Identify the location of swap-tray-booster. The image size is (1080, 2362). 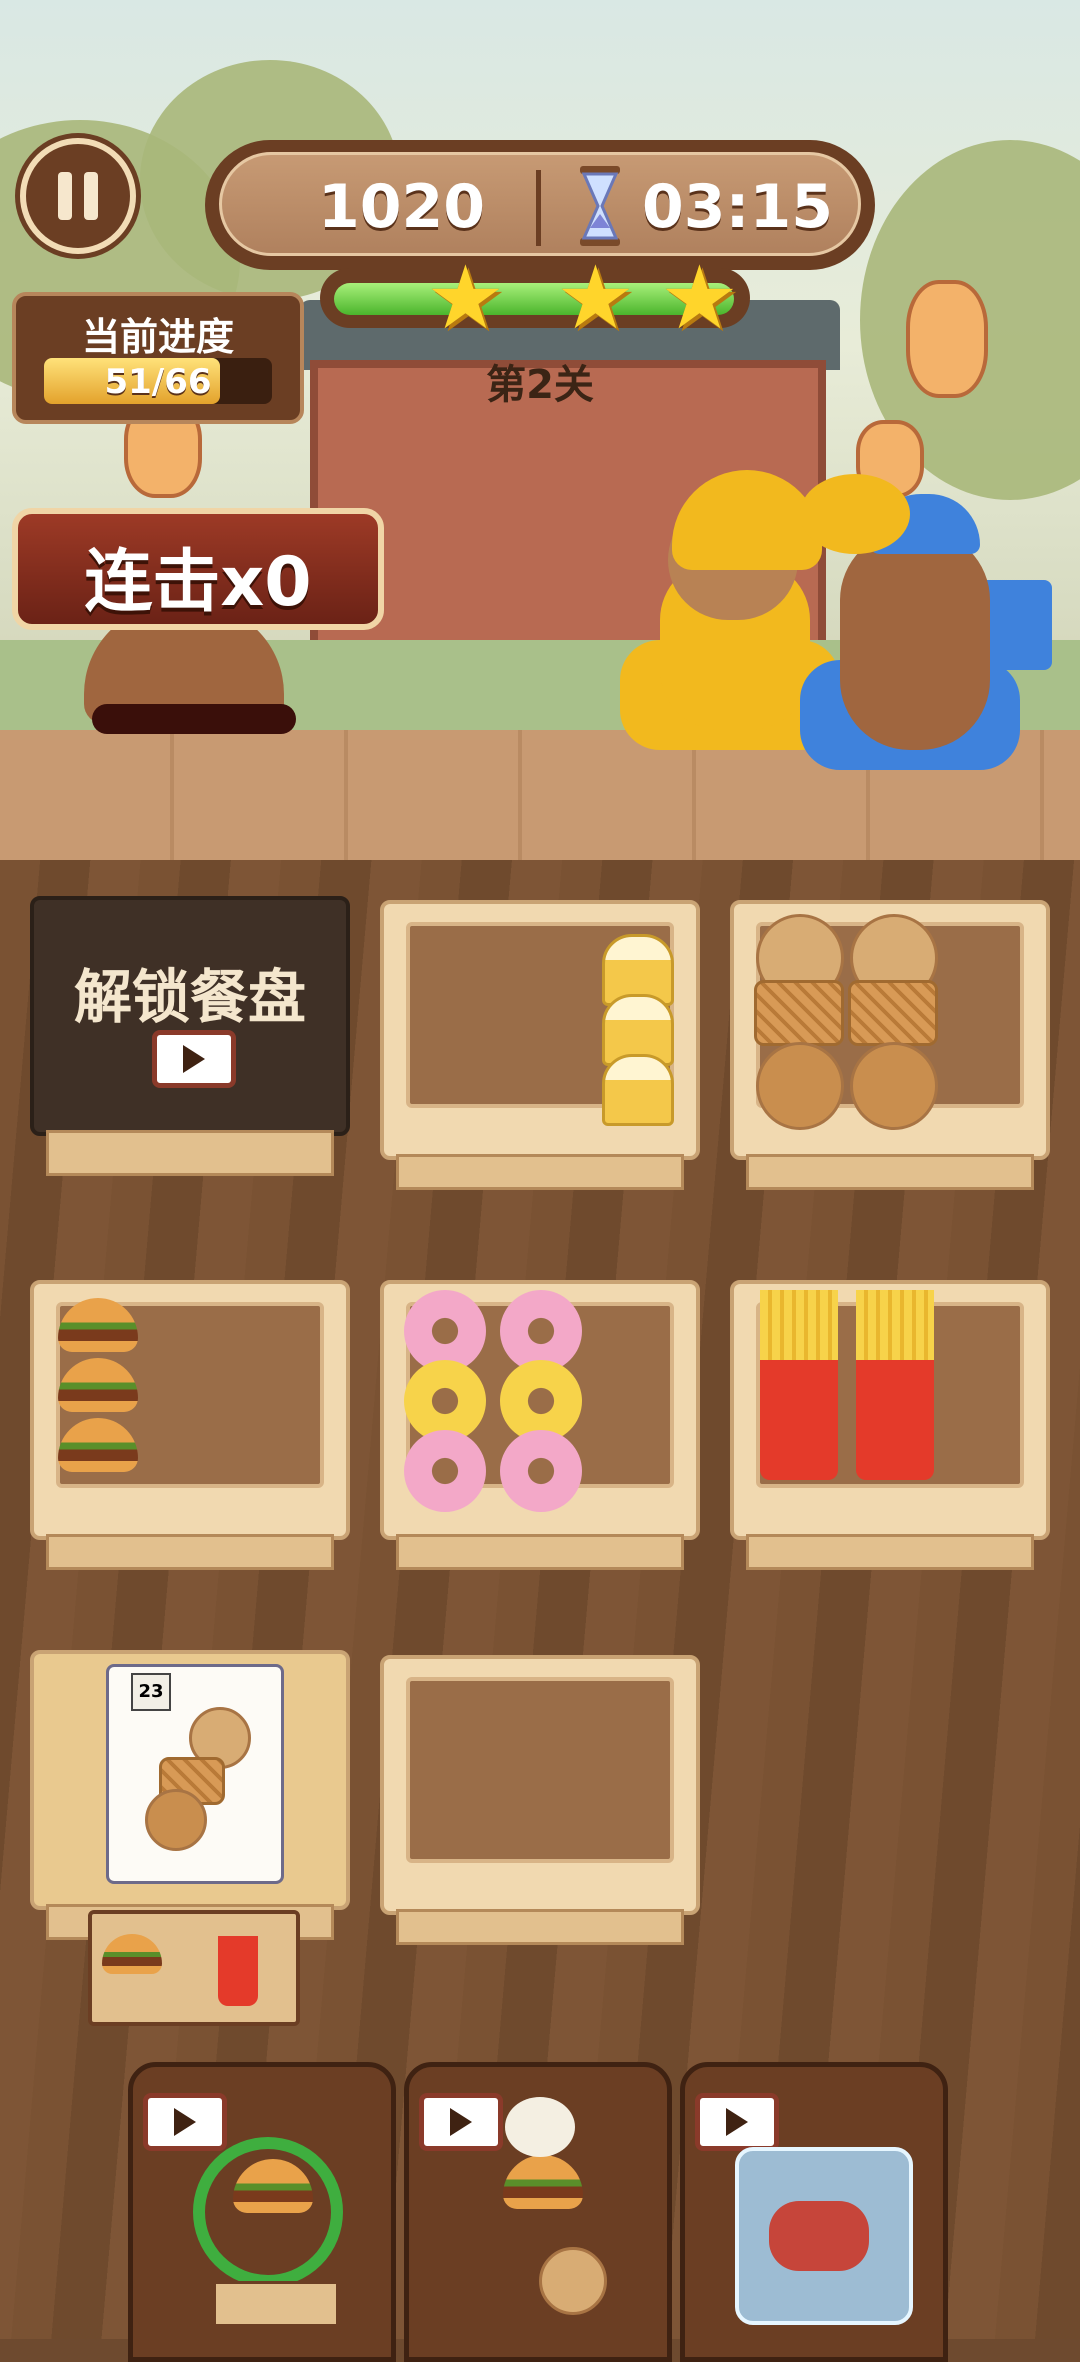
(262, 2212).